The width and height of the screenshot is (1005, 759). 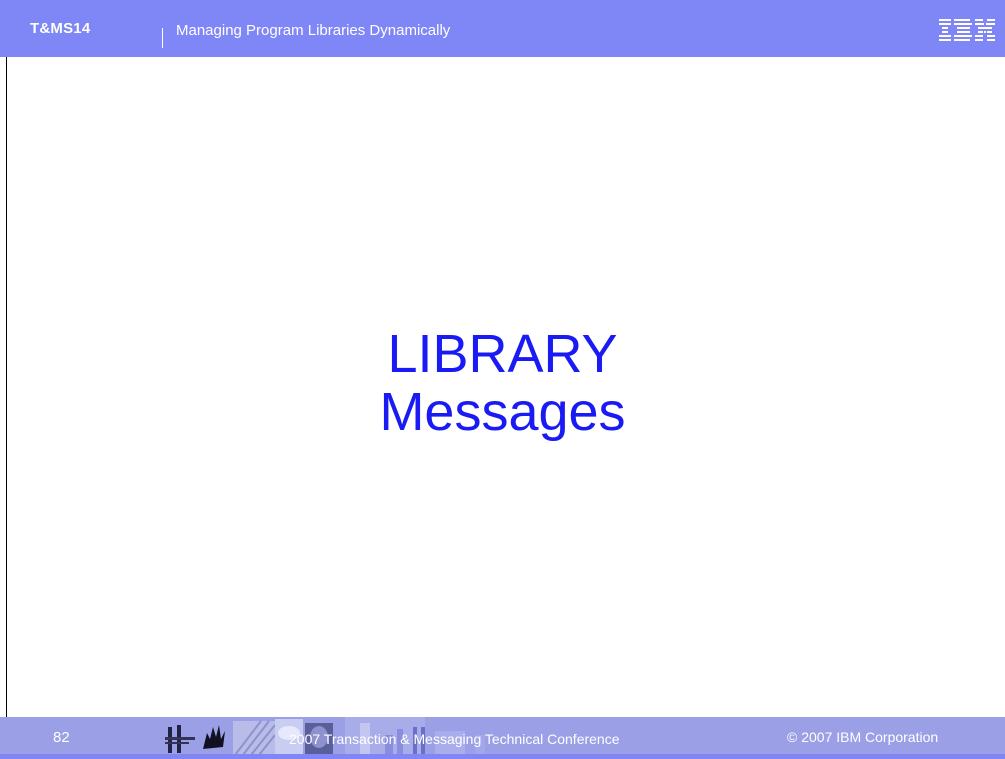 I want to click on session-code: T&MS14, so click(x=60, y=28).